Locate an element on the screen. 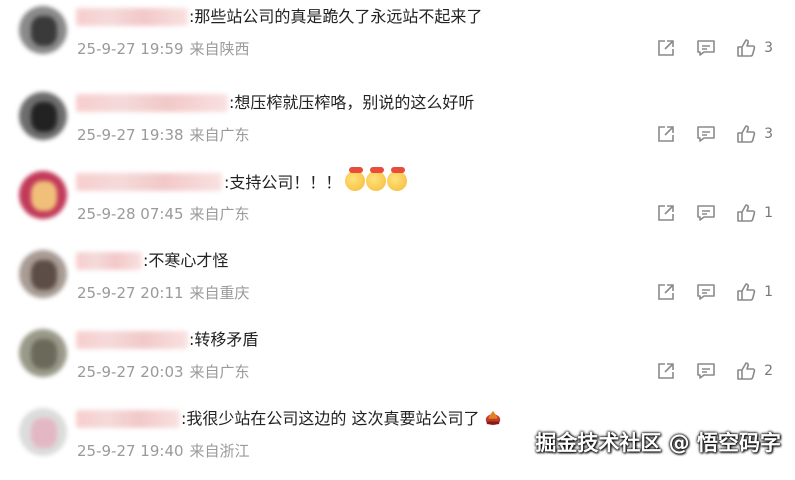  comment-date: 25-9-27 19:38 is located at coordinates (130, 135).